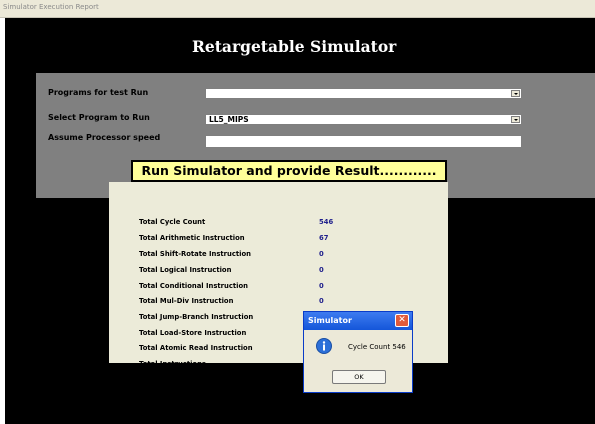  What do you see at coordinates (104, 137) in the screenshot?
I see `processor-speed-label: Assume Processor speed` at bounding box center [104, 137].